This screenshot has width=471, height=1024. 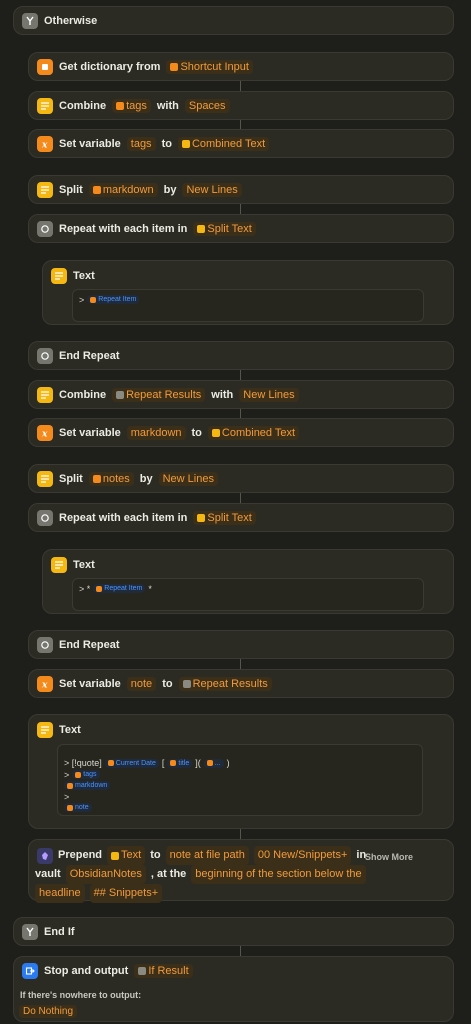 I want to click on split-label: Split, so click(x=71, y=189).